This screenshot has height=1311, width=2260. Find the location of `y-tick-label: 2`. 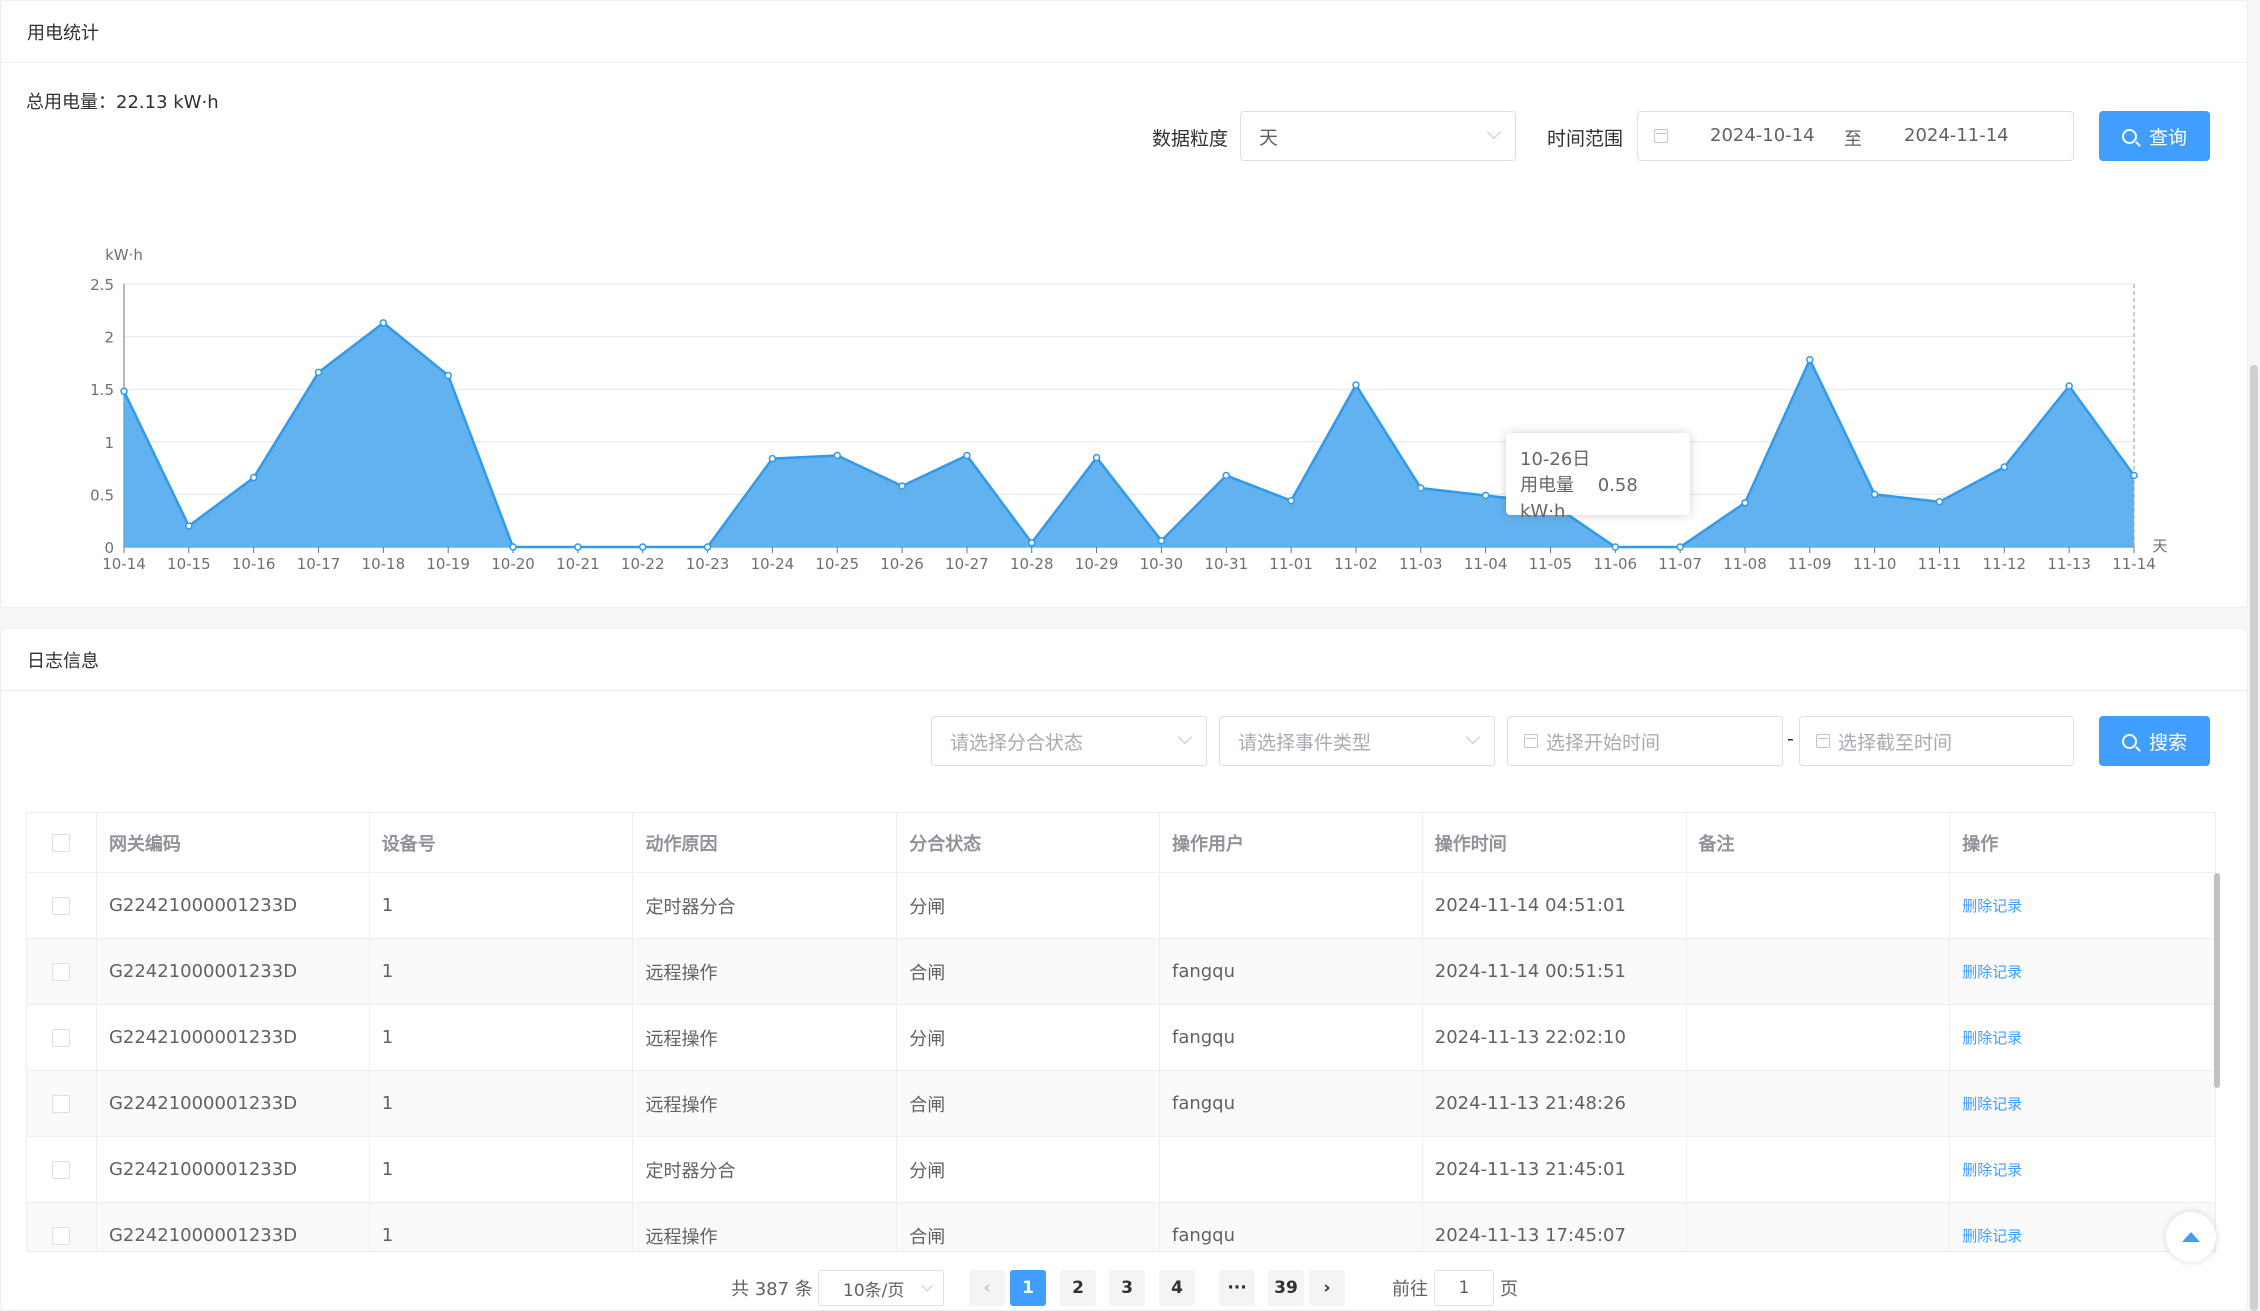

y-tick-label: 2 is located at coordinates (109, 338).